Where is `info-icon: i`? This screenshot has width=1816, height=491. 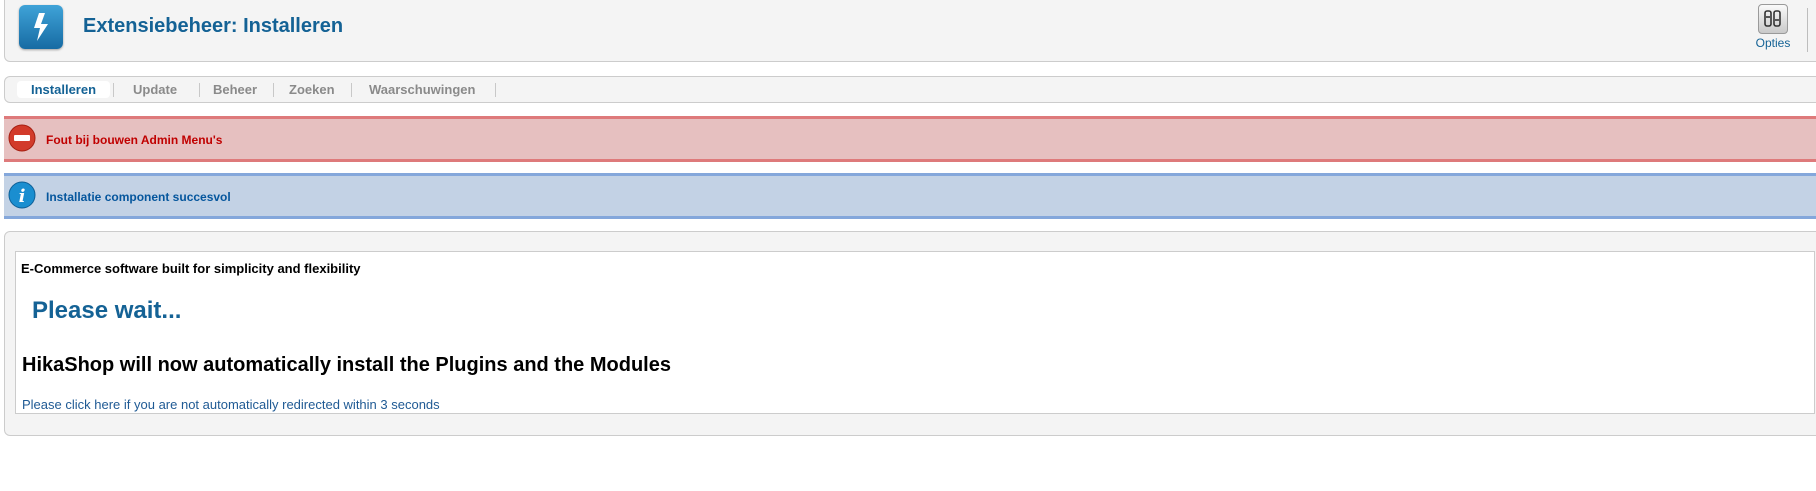
info-icon: i is located at coordinates (22, 195).